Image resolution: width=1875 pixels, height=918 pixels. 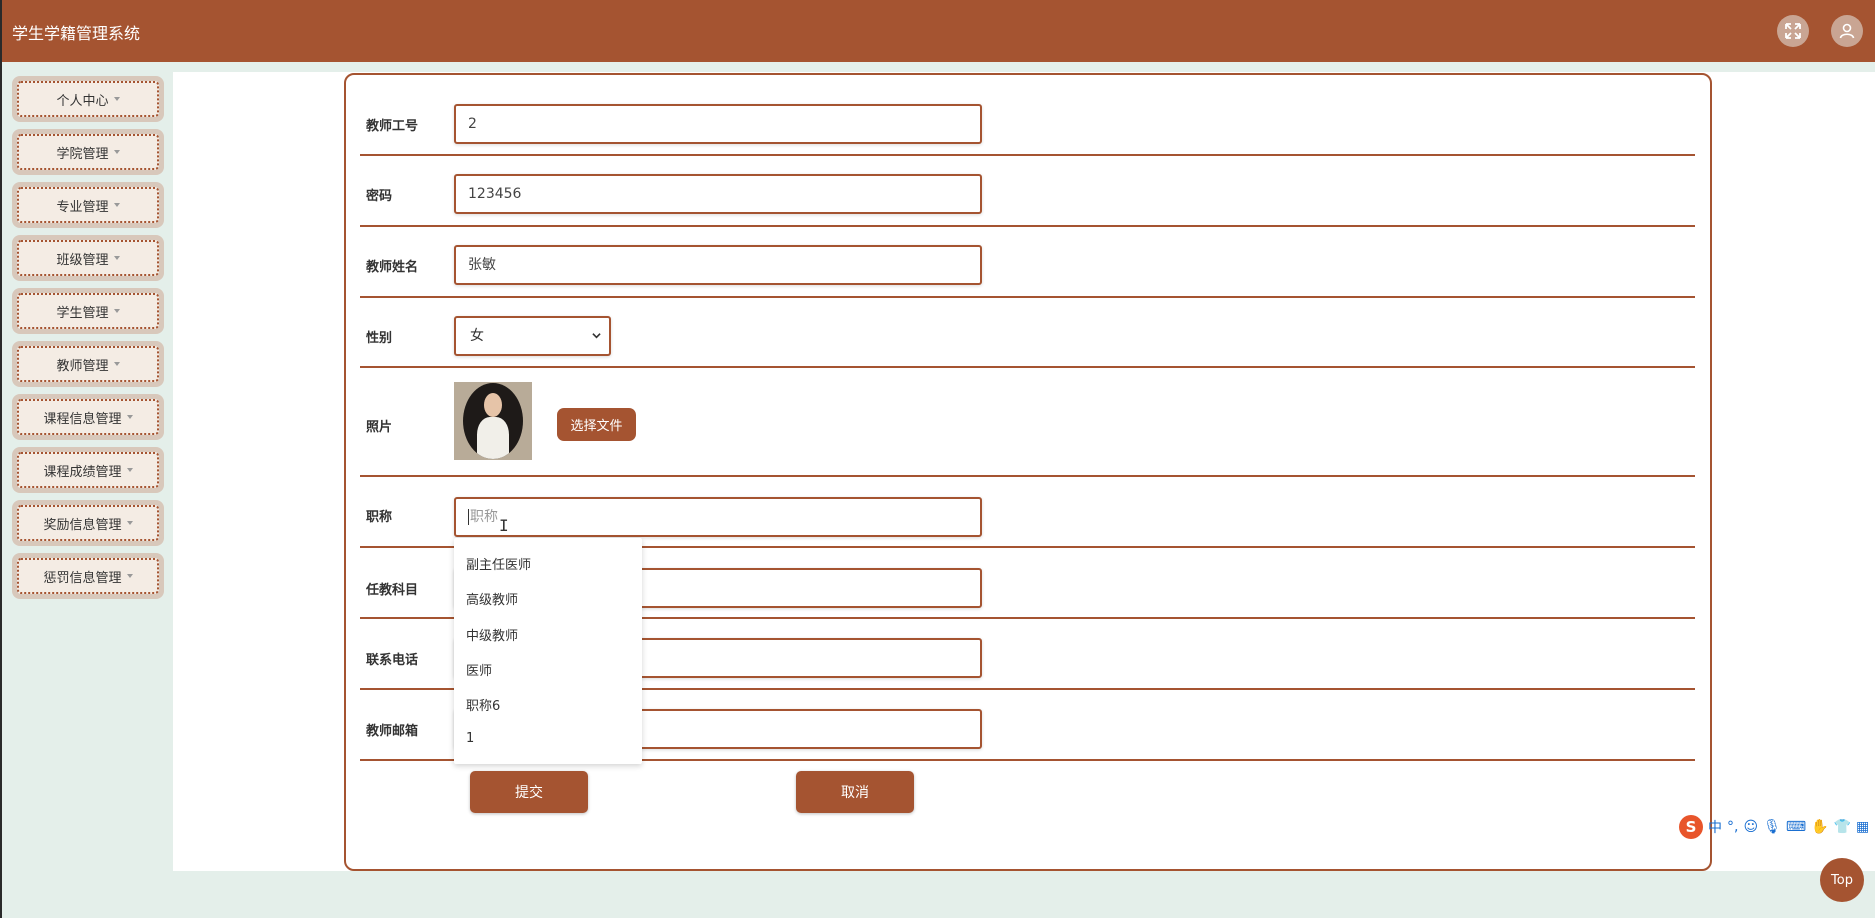 I want to click on submit-button: 提交, so click(x=529, y=792).